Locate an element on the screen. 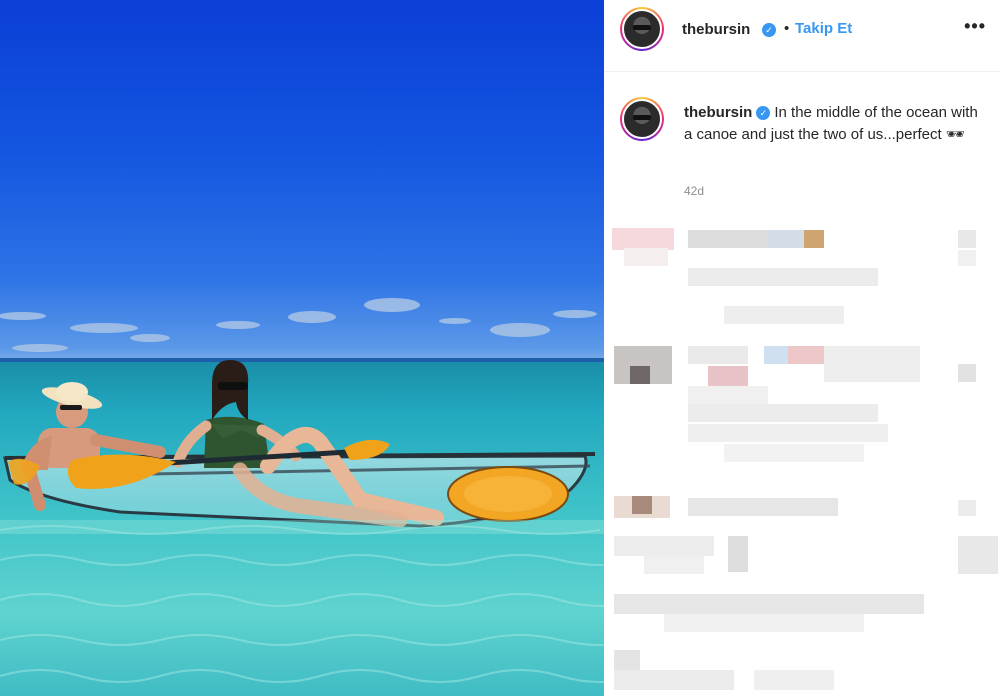  caption-avatar is located at coordinates (642, 119).